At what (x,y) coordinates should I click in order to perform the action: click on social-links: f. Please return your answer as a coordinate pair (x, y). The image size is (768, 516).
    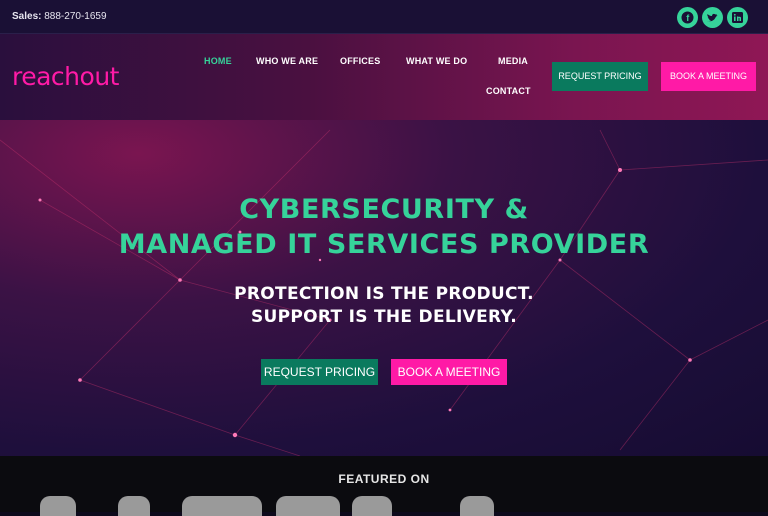
    Looking at the image, I should click on (712, 17).